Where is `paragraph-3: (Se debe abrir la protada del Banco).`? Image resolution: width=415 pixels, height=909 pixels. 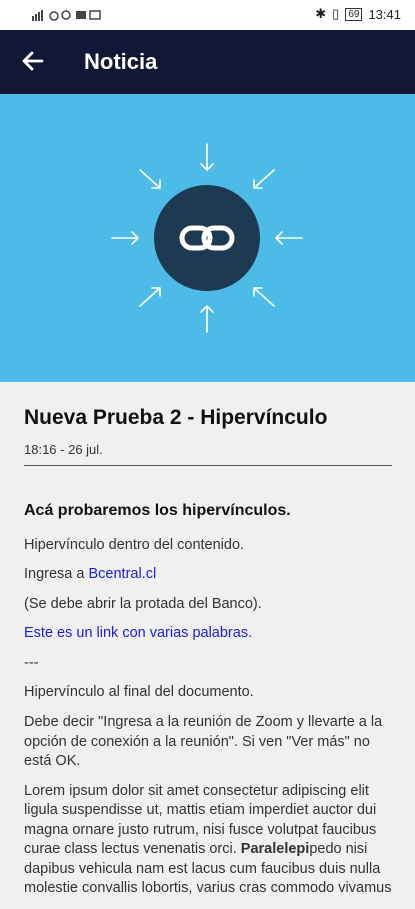 paragraph-3: (Se debe abrir la protada del Banco). is located at coordinates (143, 603).